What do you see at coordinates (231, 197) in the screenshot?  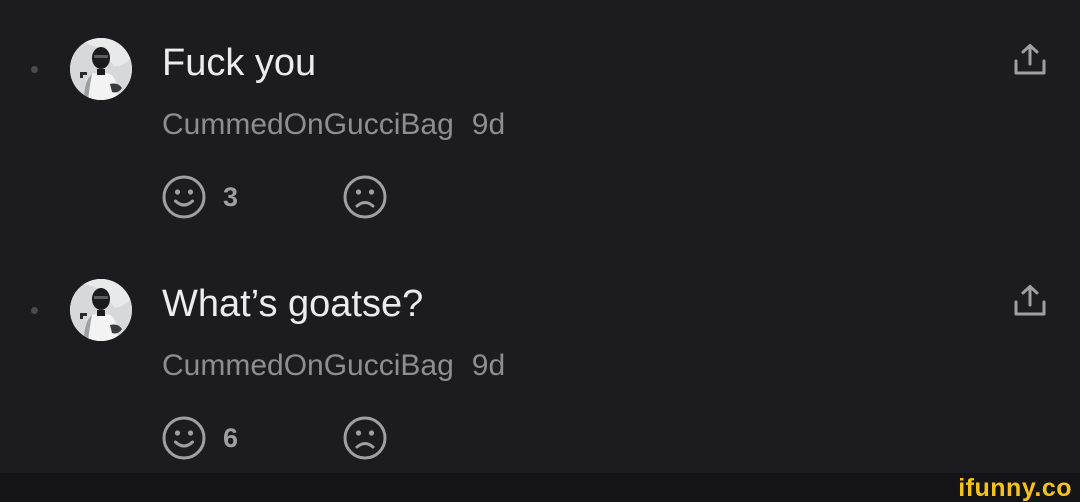 I see `smile-count: 3` at bounding box center [231, 197].